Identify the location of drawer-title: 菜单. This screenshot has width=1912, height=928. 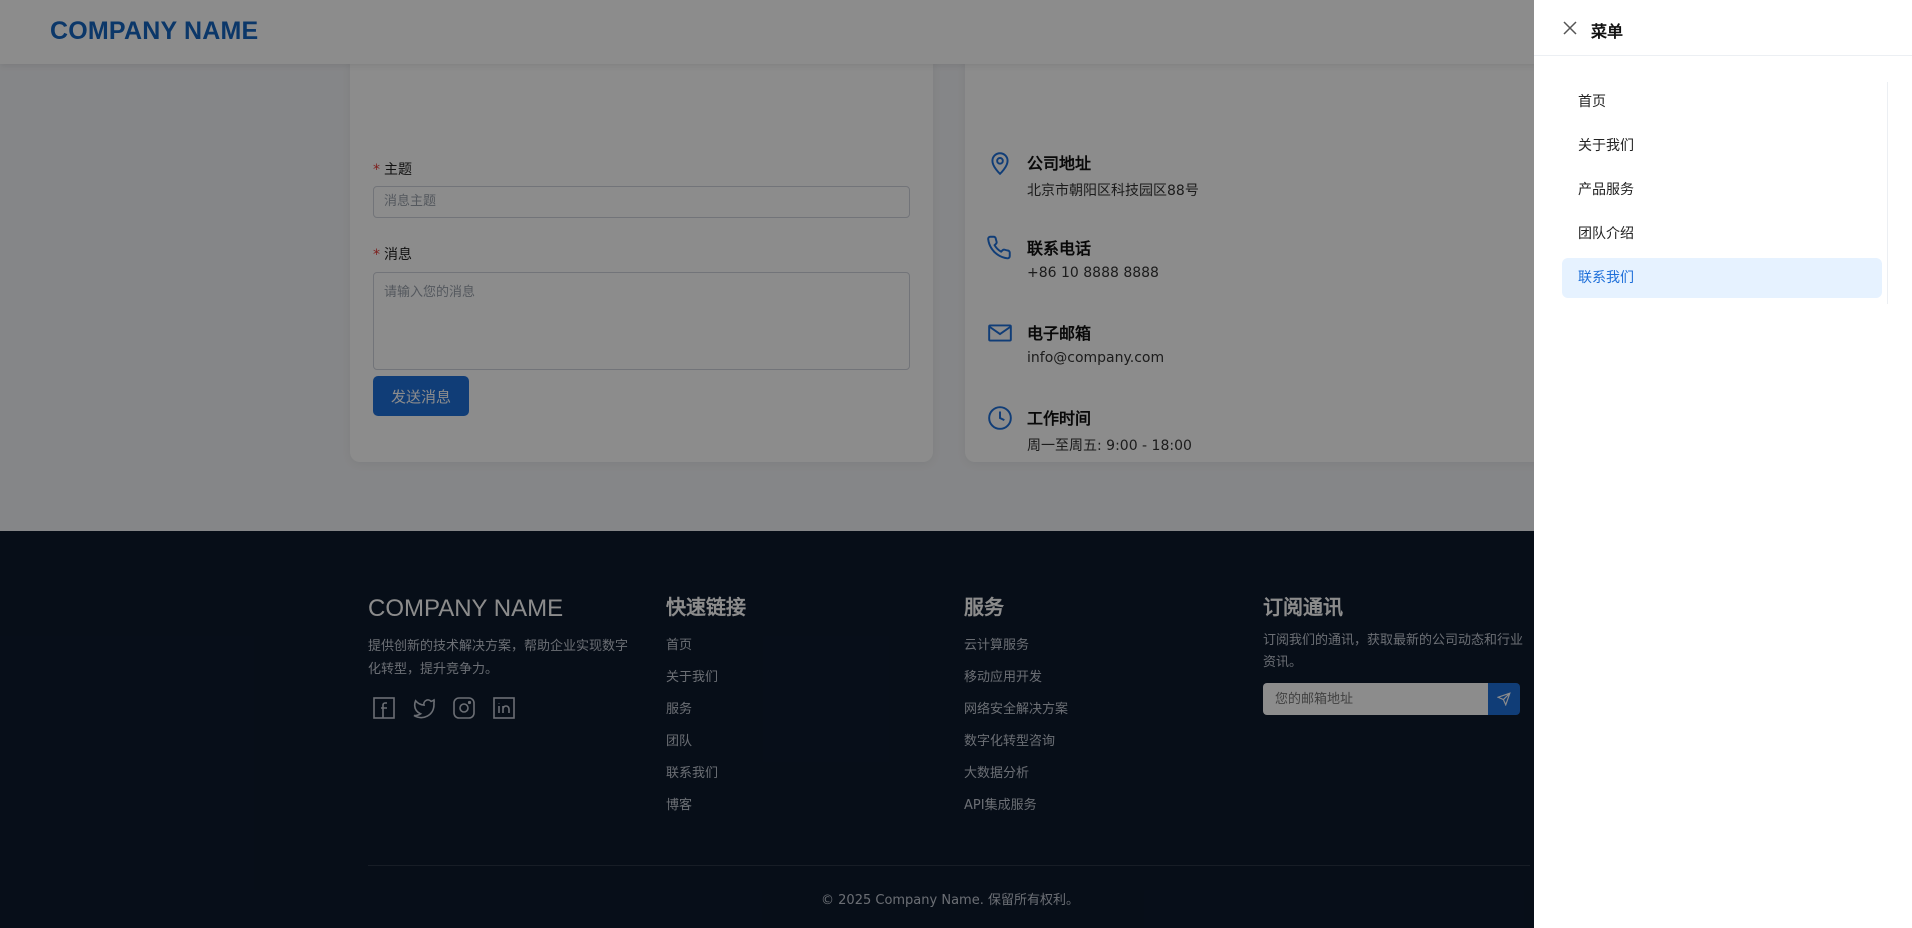
(1607, 31).